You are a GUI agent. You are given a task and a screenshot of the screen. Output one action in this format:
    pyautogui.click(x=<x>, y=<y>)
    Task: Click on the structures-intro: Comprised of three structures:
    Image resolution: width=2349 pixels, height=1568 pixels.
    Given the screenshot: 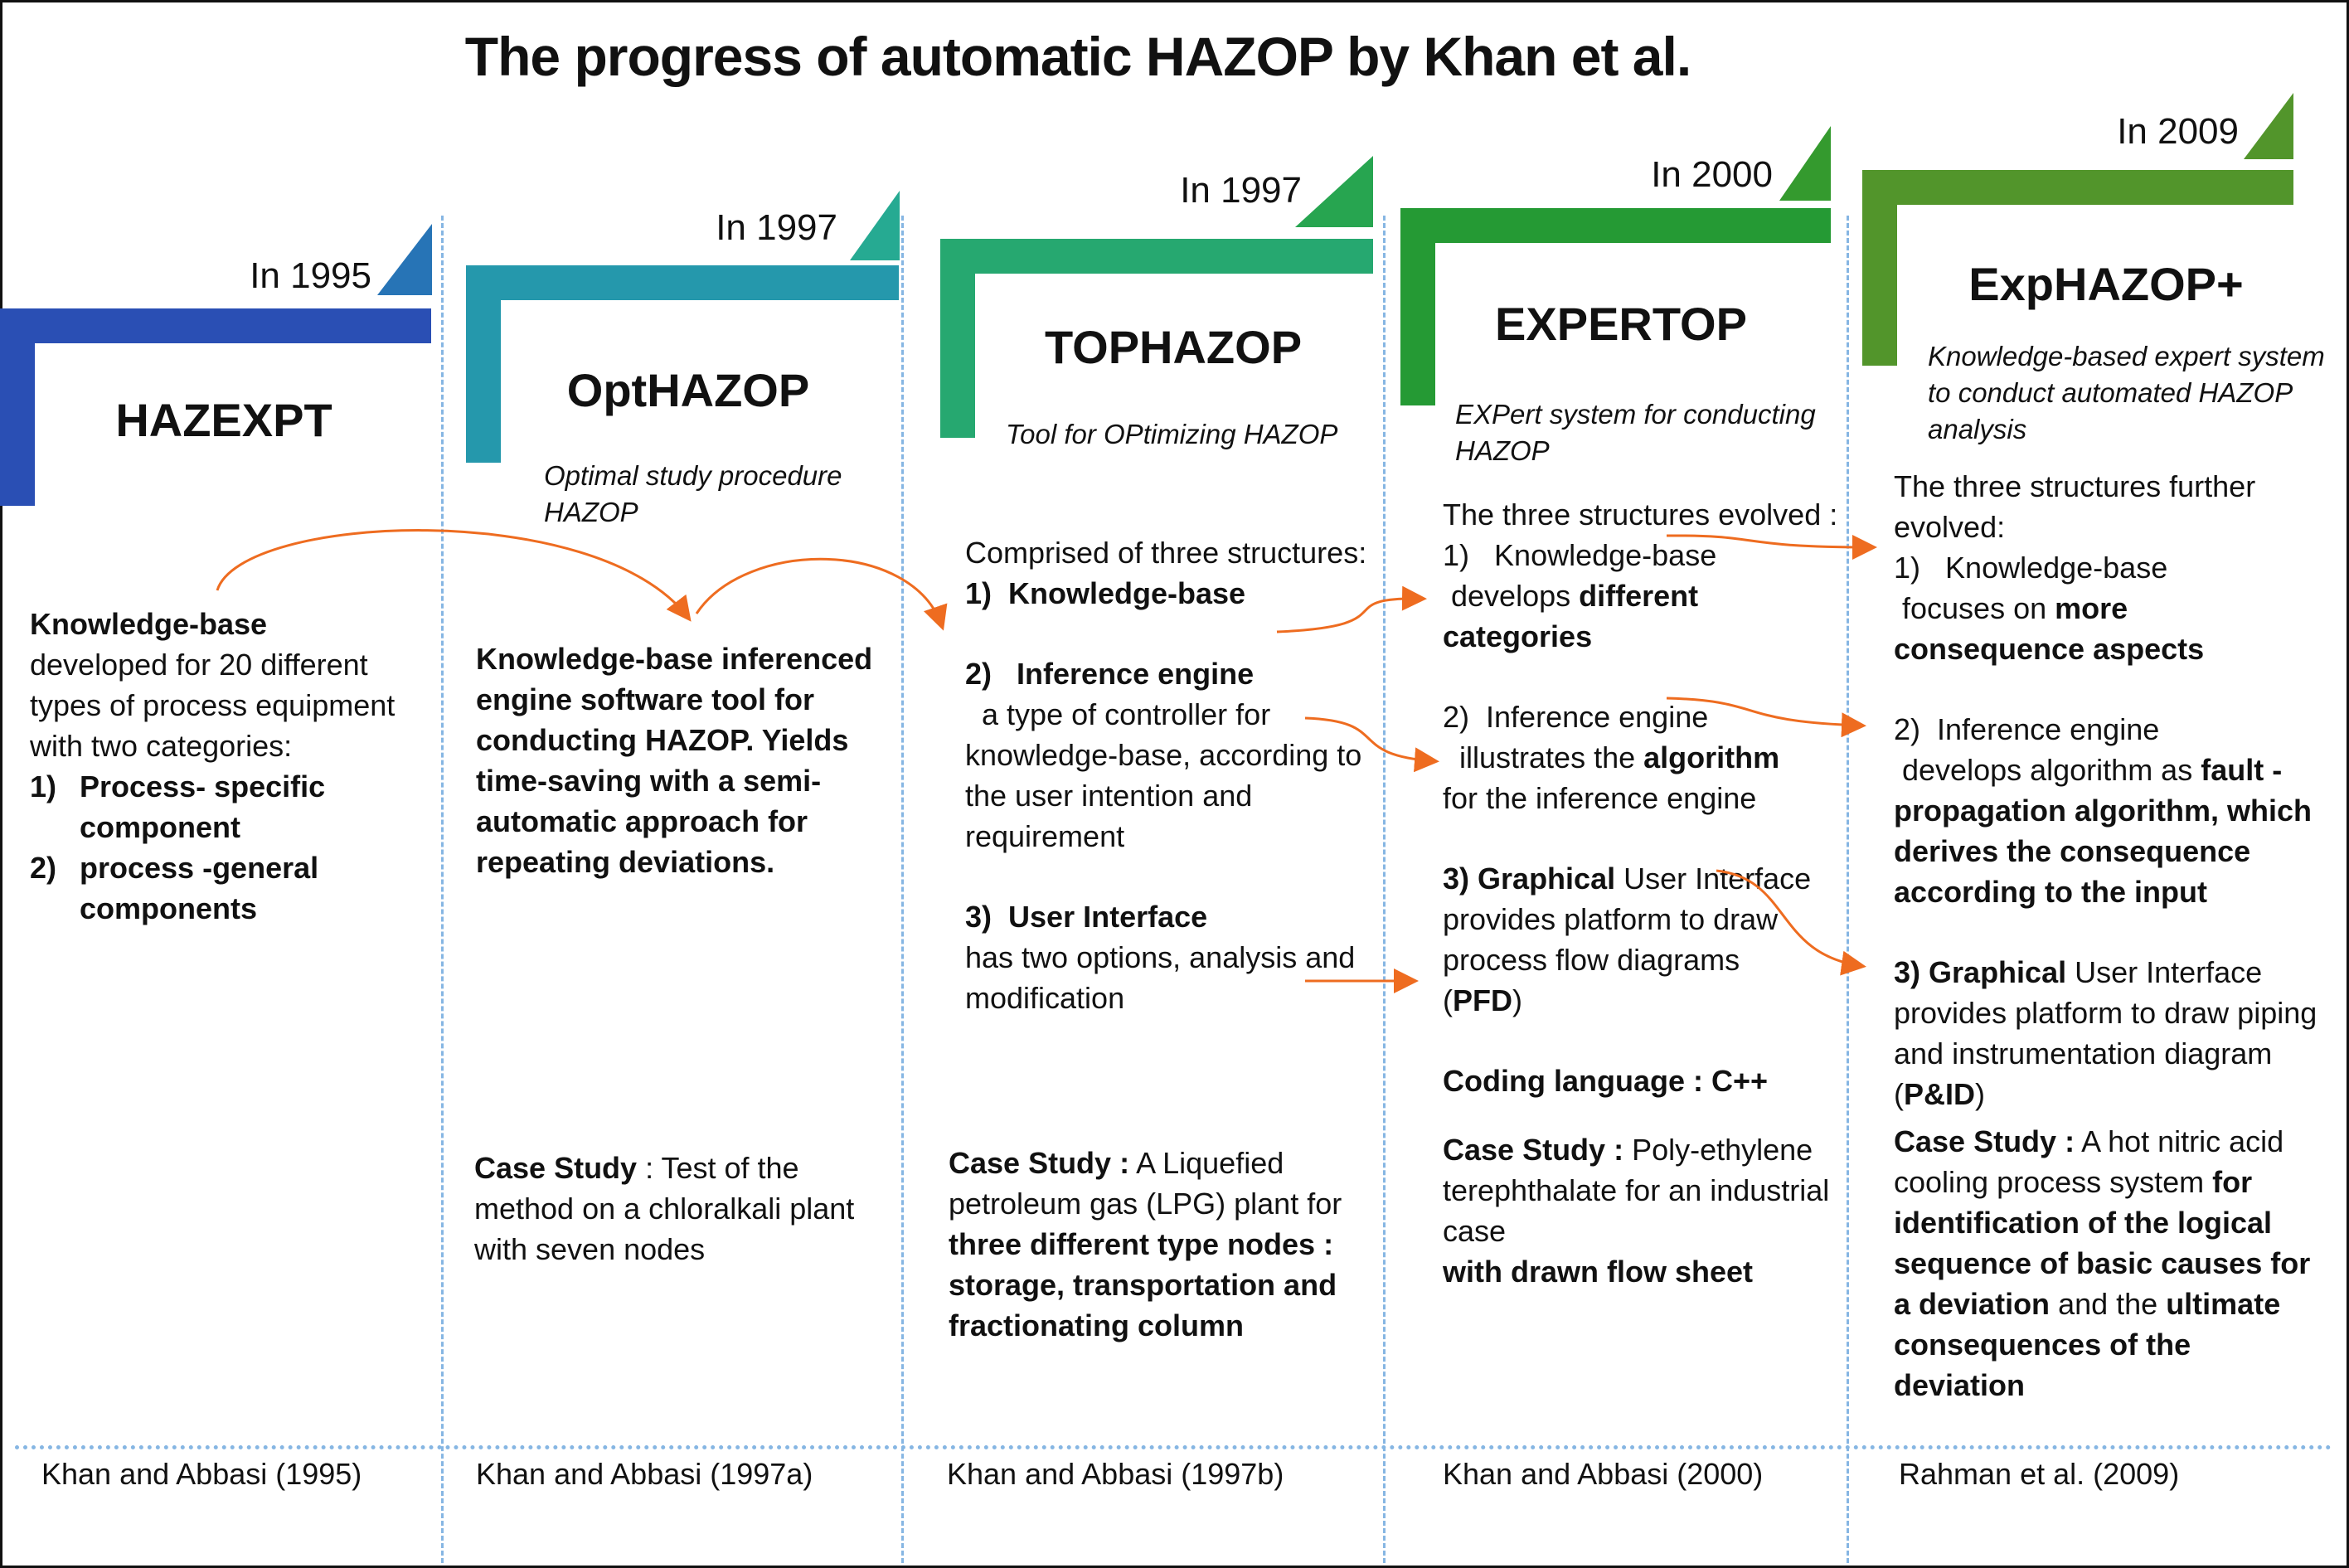 What is the action you would take?
    pyautogui.click(x=1166, y=553)
    